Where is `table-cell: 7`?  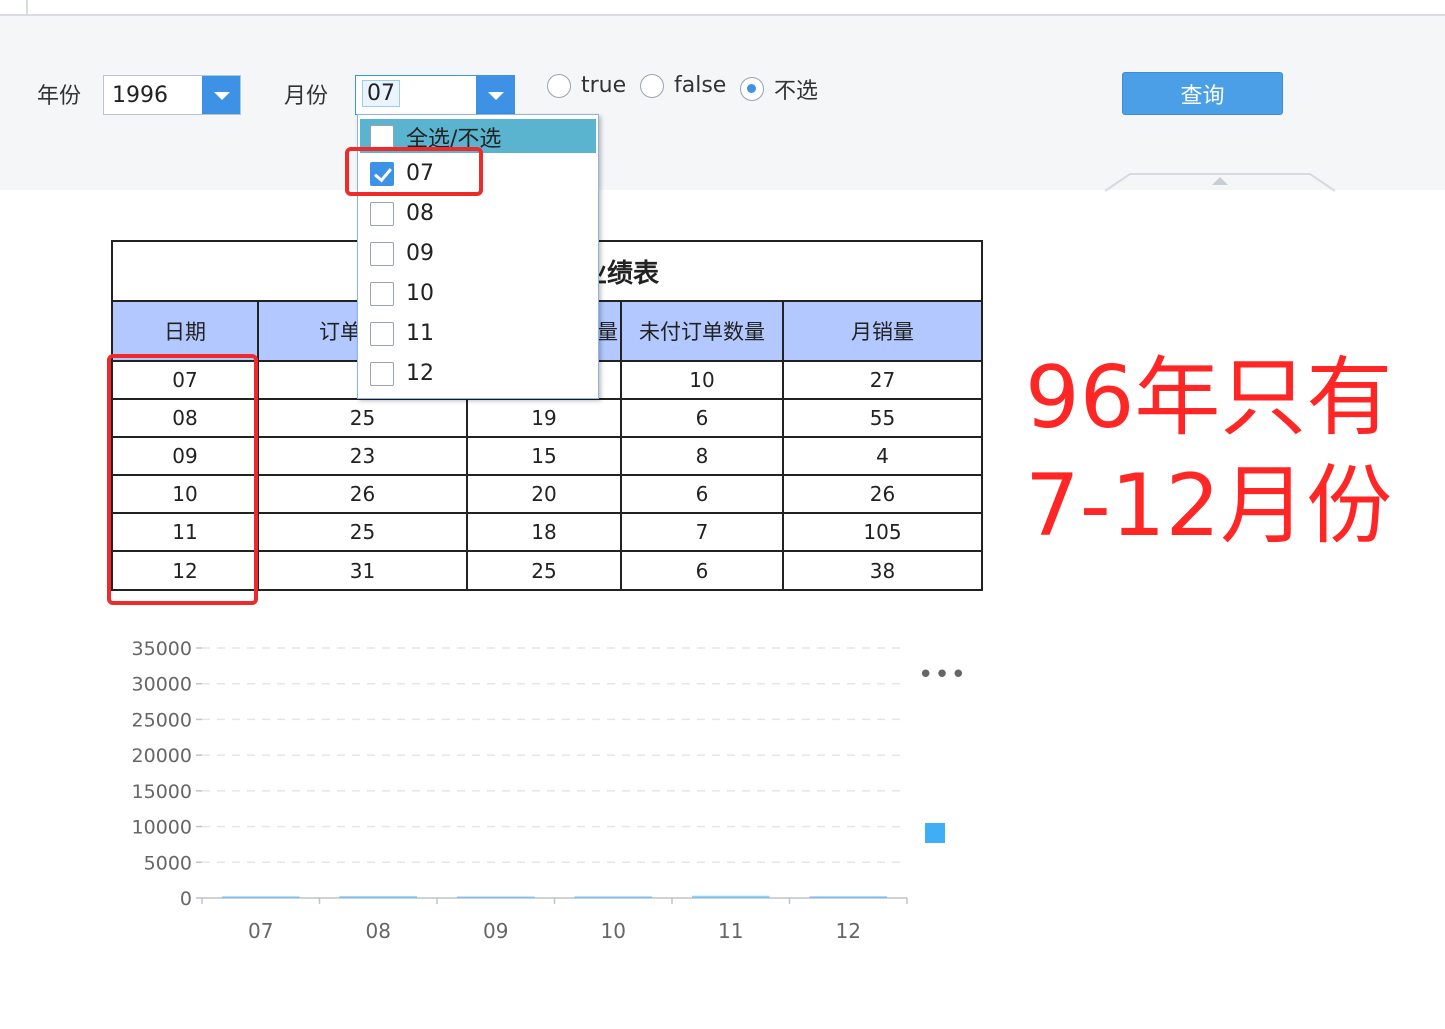 table-cell: 7 is located at coordinates (702, 532).